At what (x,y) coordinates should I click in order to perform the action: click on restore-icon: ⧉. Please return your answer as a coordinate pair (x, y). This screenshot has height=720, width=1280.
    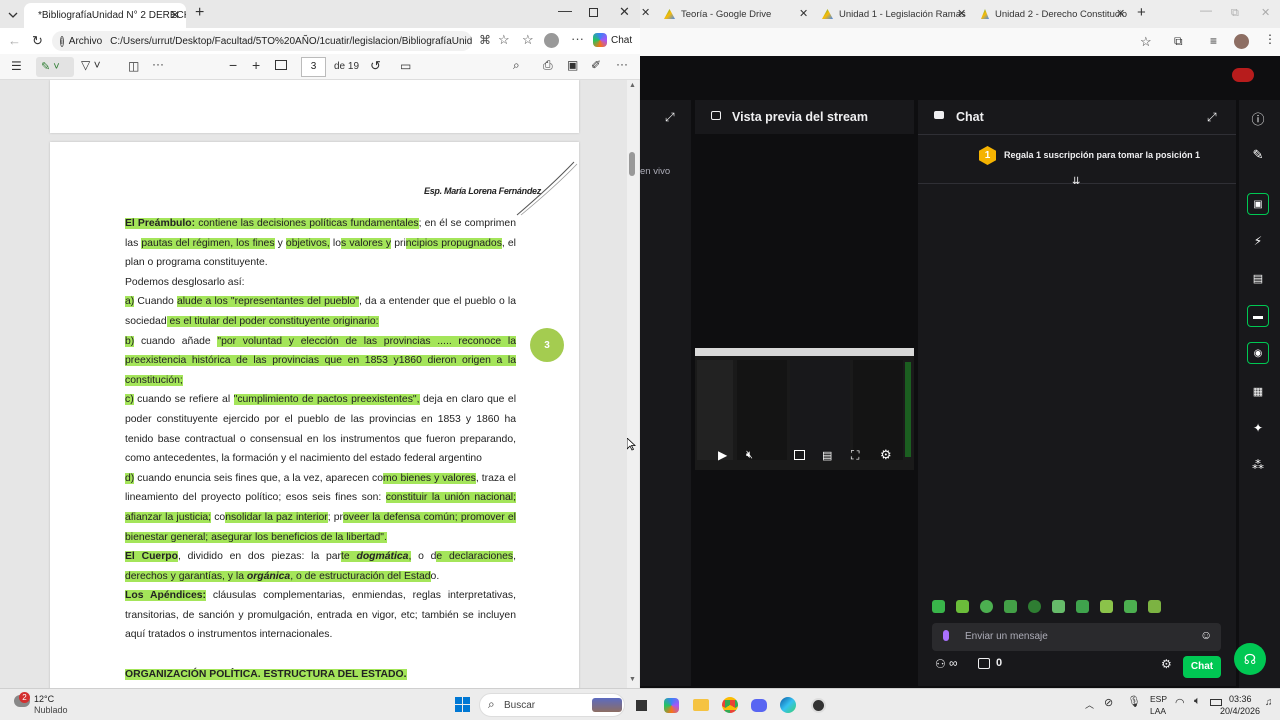
    Looking at the image, I should click on (1235, 13).